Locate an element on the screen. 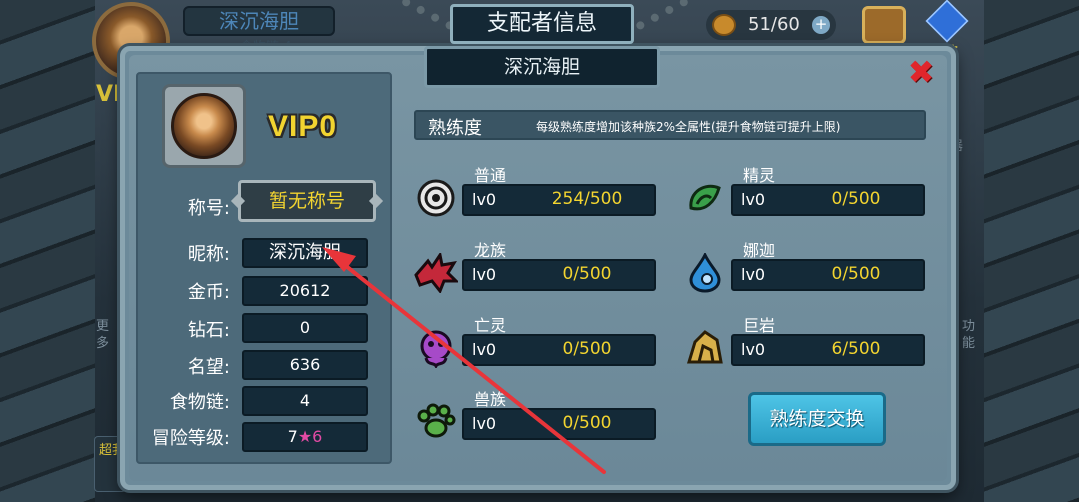 Image resolution: width=1079 pixels, height=502 pixels. adventure-level-label: 冒险等级: is located at coordinates (190, 438).